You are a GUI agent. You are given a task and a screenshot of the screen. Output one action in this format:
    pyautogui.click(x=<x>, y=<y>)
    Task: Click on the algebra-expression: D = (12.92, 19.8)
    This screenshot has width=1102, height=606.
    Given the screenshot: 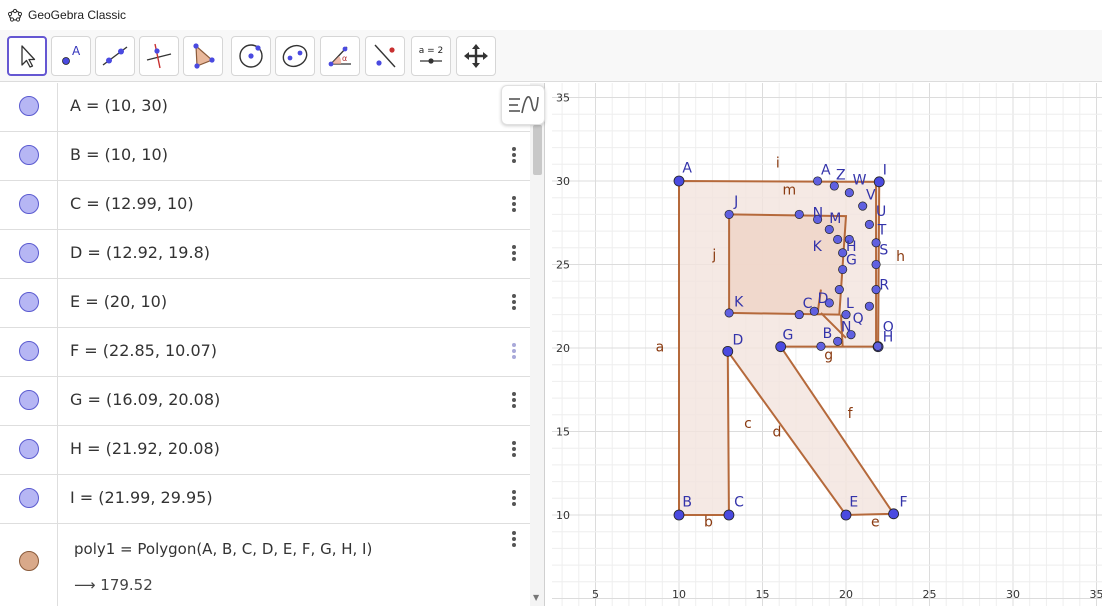 What is the action you would take?
    pyautogui.click(x=140, y=252)
    